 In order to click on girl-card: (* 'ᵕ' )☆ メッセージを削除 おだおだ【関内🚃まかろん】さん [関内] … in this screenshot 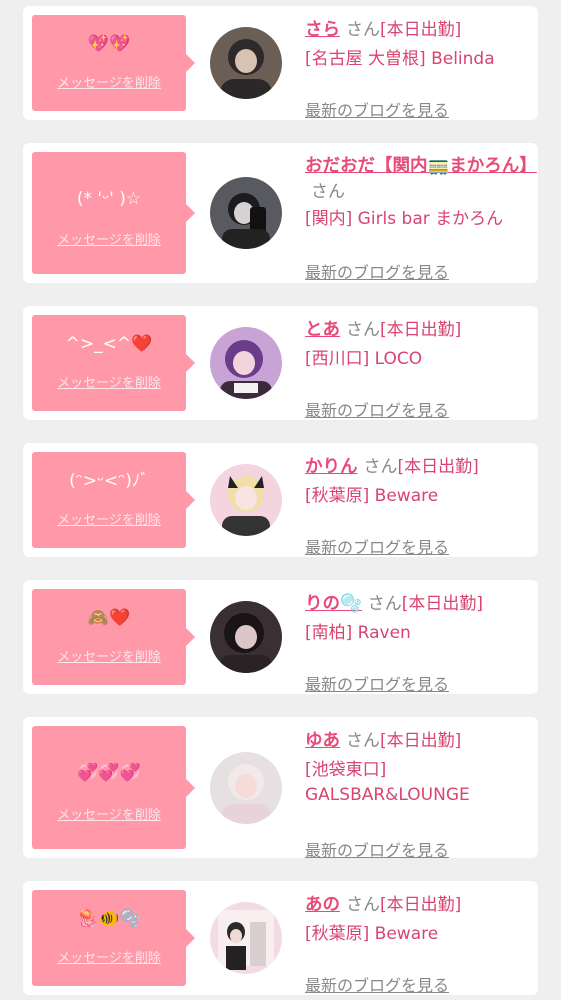, I will do `click(280, 213)`.